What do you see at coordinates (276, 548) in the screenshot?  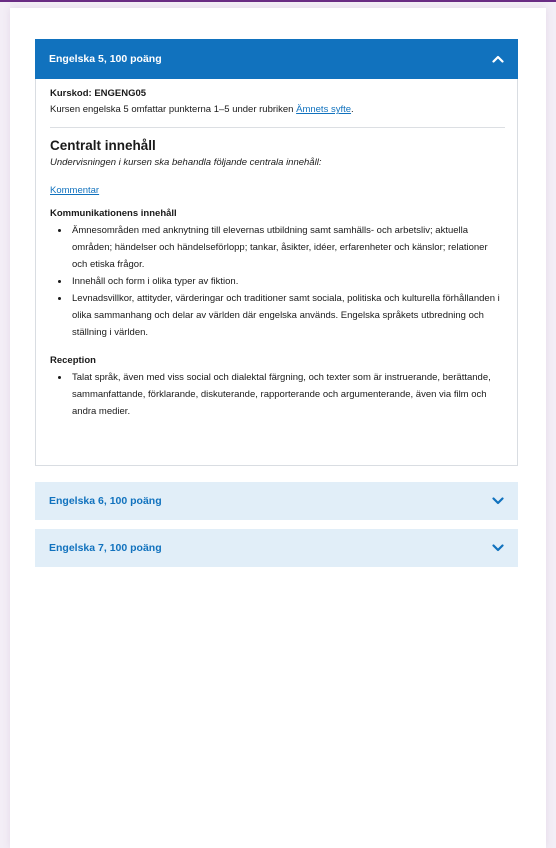 I see `accordion-header-engelska-7: Engelska 7, 100 poäng` at bounding box center [276, 548].